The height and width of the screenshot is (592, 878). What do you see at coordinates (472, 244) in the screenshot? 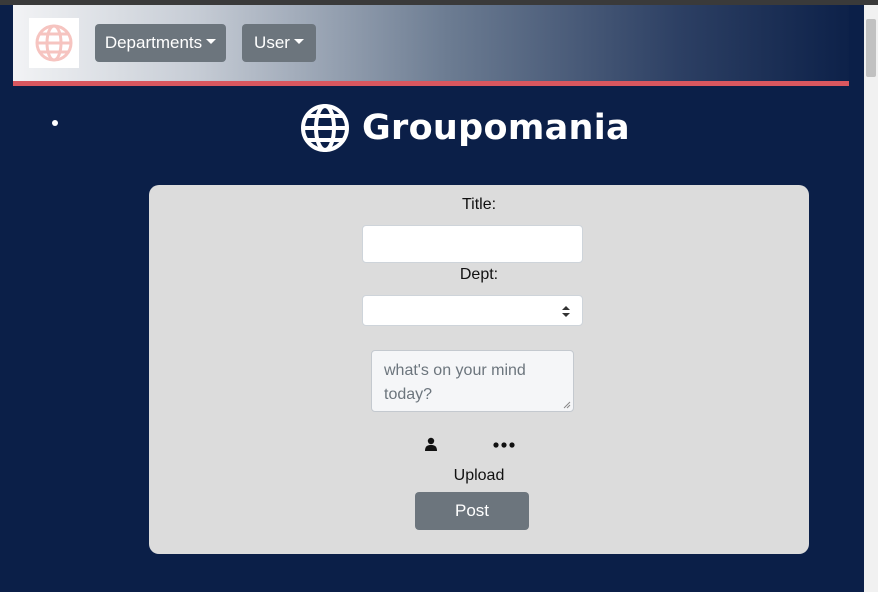
I see `title-input` at bounding box center [472, 244].